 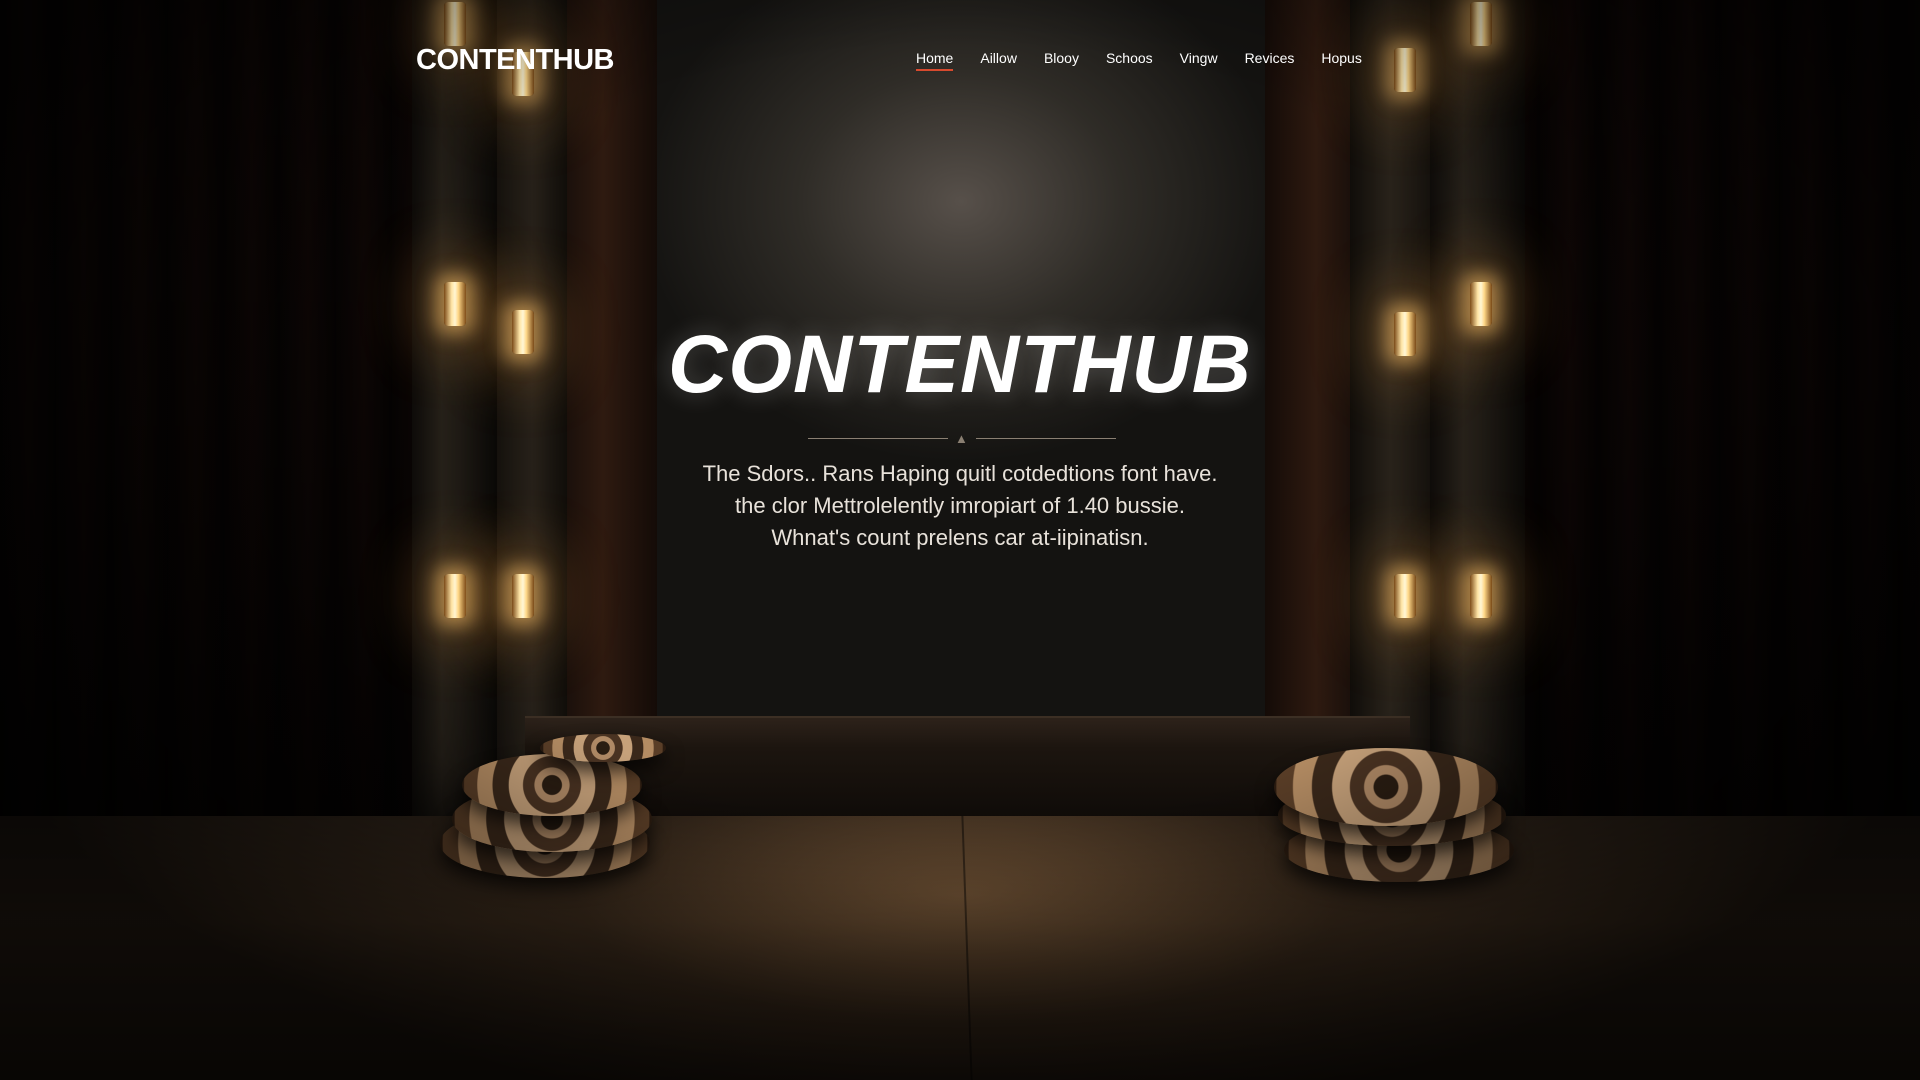 What do you see at coordinates (454, 420) in the screenshot?
I see `left-pillar-outer` at bounding box center [454, 420].